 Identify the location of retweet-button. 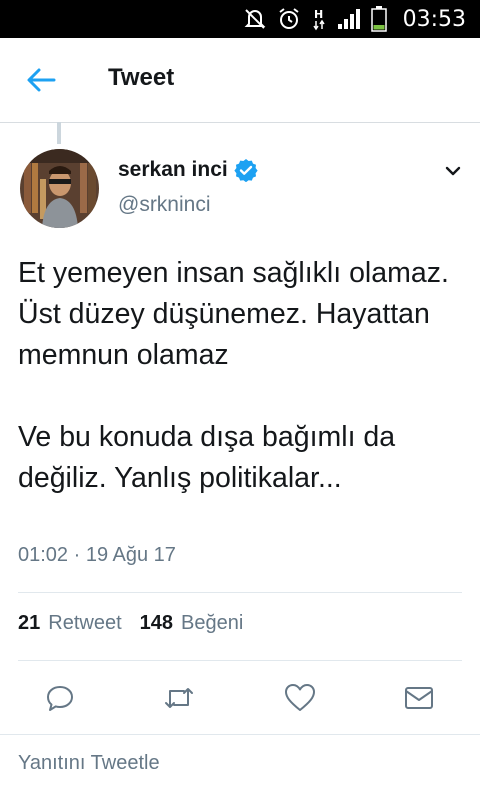
(179, 698).